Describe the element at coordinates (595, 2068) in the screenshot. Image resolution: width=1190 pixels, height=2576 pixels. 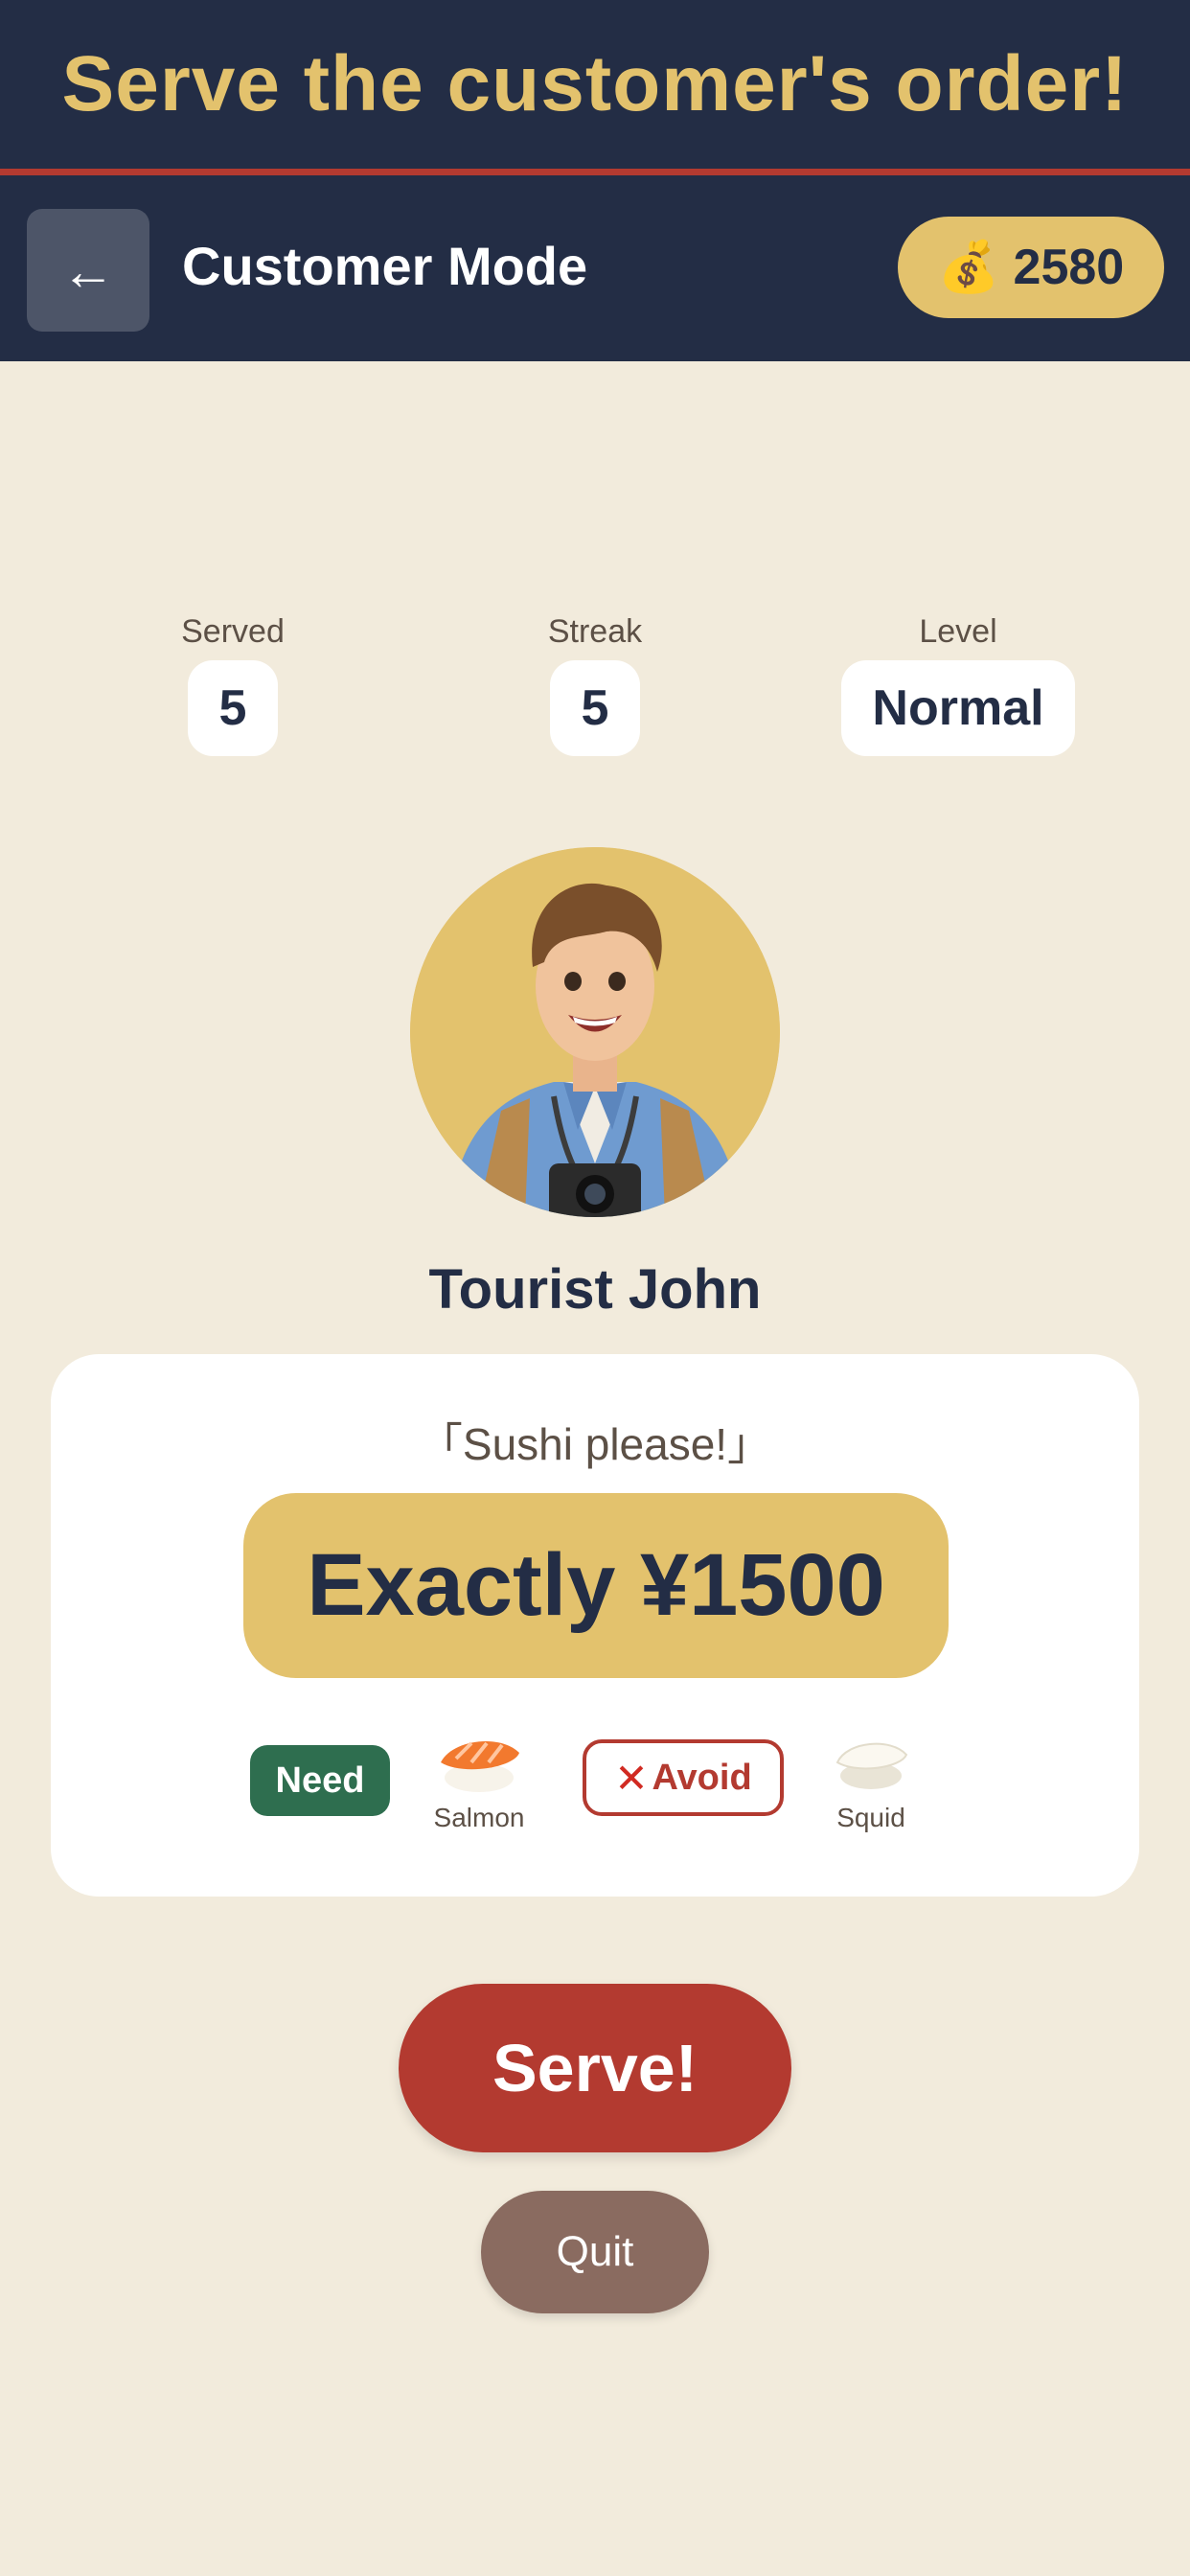
I see `serve-button: Serve!` at that location.